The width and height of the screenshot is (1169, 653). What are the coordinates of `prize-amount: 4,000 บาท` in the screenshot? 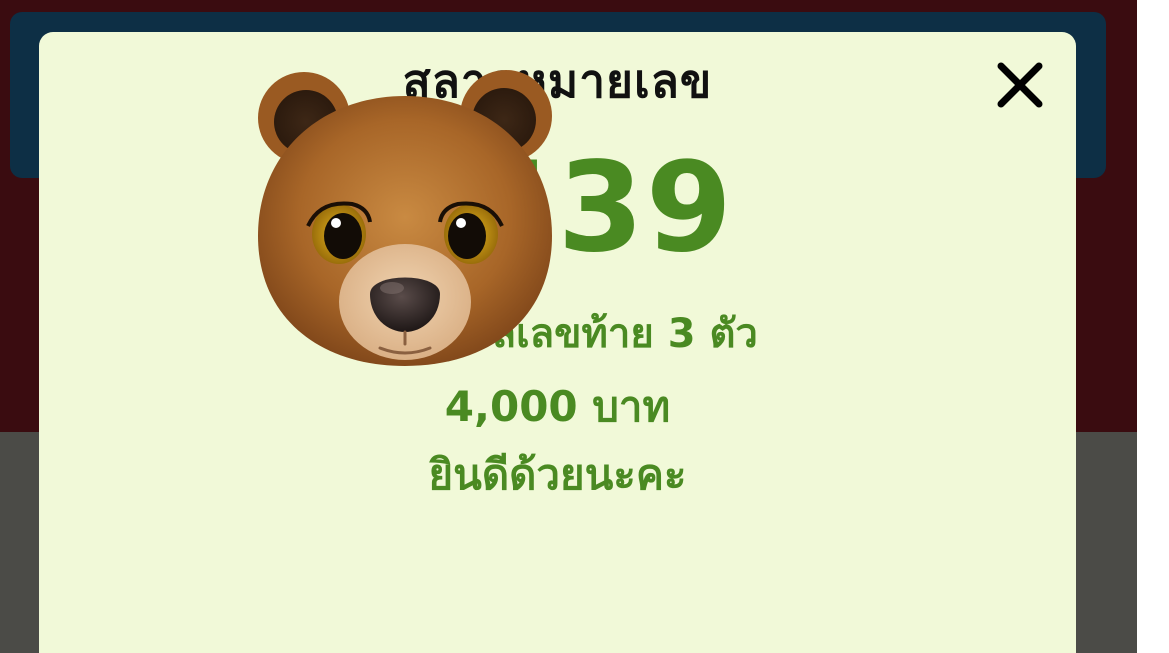 It's located at (557, 406).